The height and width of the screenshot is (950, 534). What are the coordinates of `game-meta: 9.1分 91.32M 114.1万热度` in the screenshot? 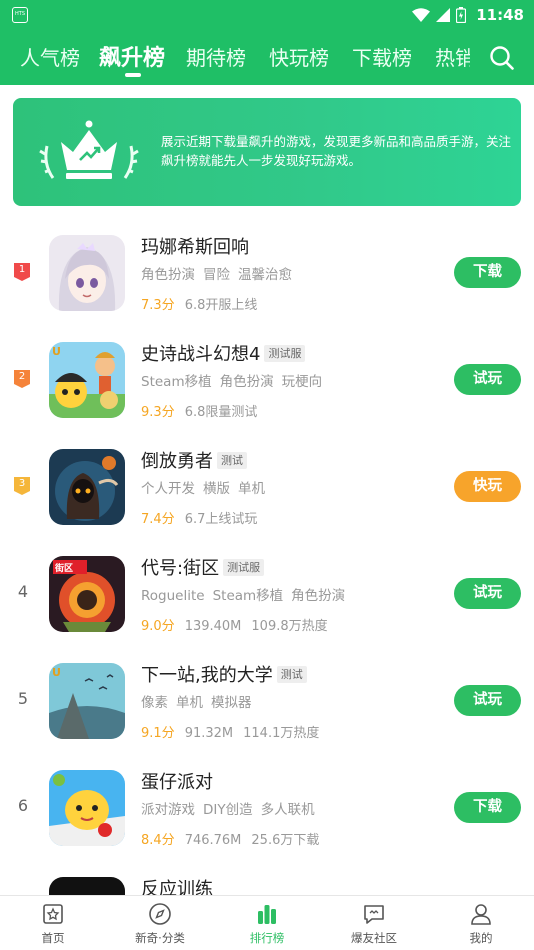 It's located at (230, 733).